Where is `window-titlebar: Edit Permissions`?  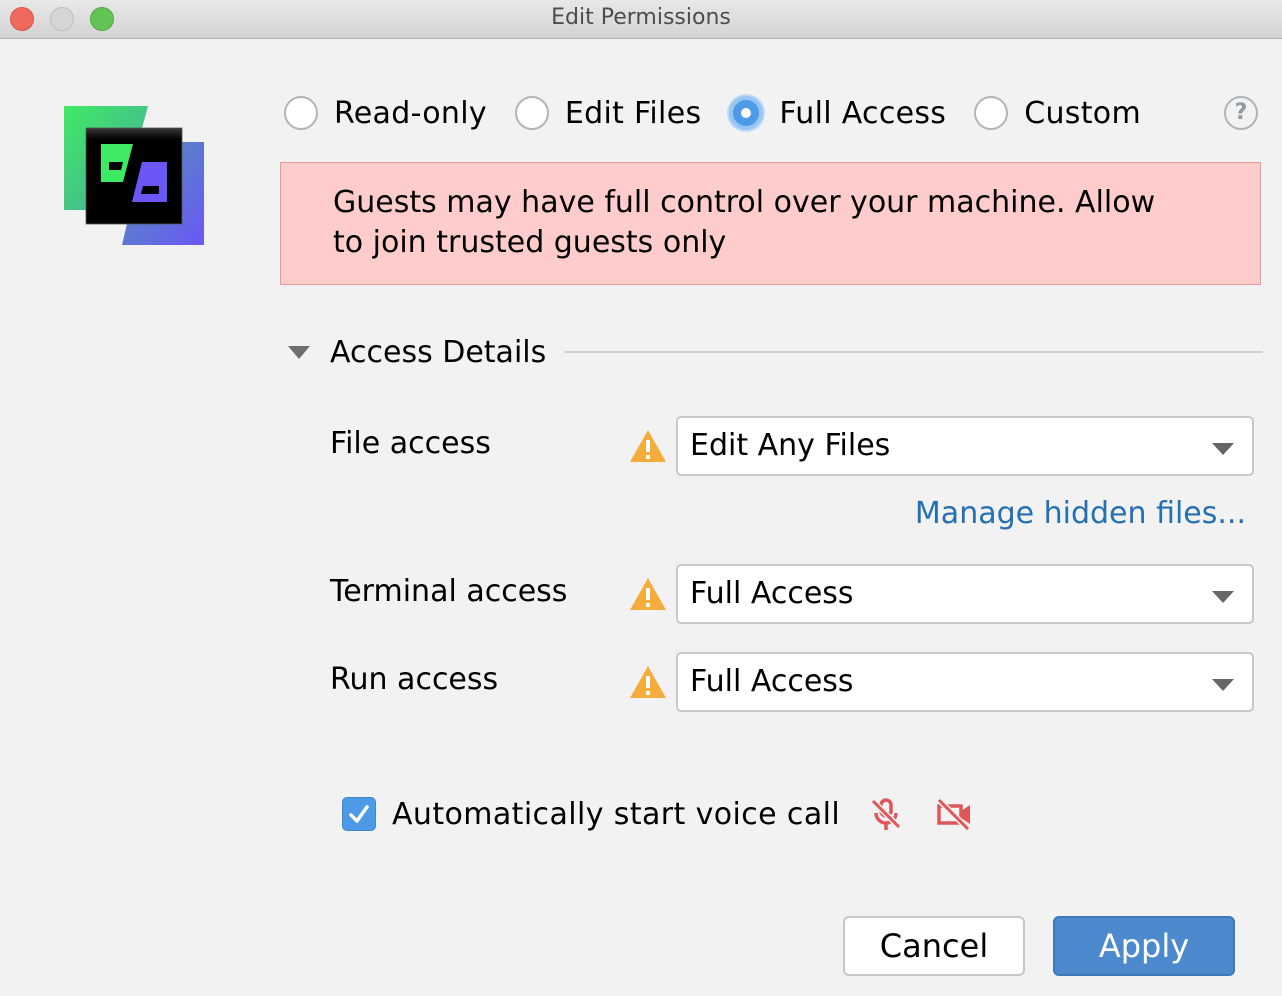
window-titlebar: Edit Permissions is located at coordinates (641, 19).